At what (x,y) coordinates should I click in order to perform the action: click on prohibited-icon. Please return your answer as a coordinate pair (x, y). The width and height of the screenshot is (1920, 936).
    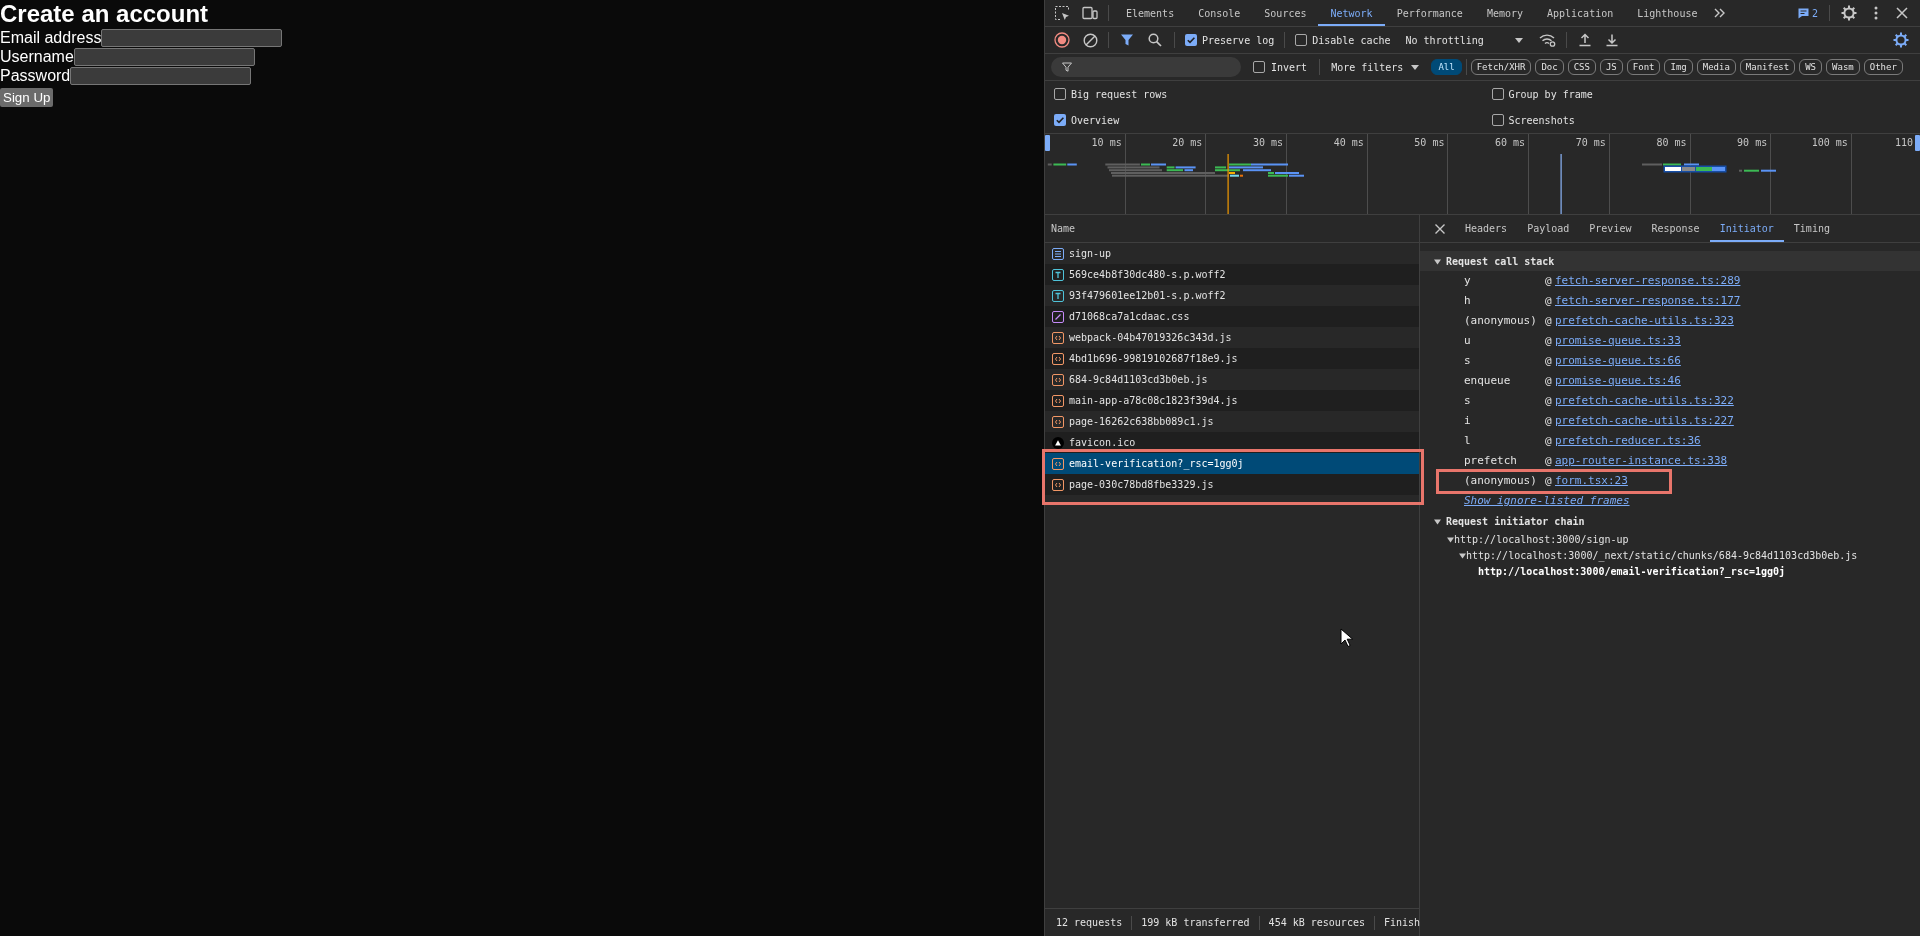
    Looking at the image, I should click on (1090, 40).